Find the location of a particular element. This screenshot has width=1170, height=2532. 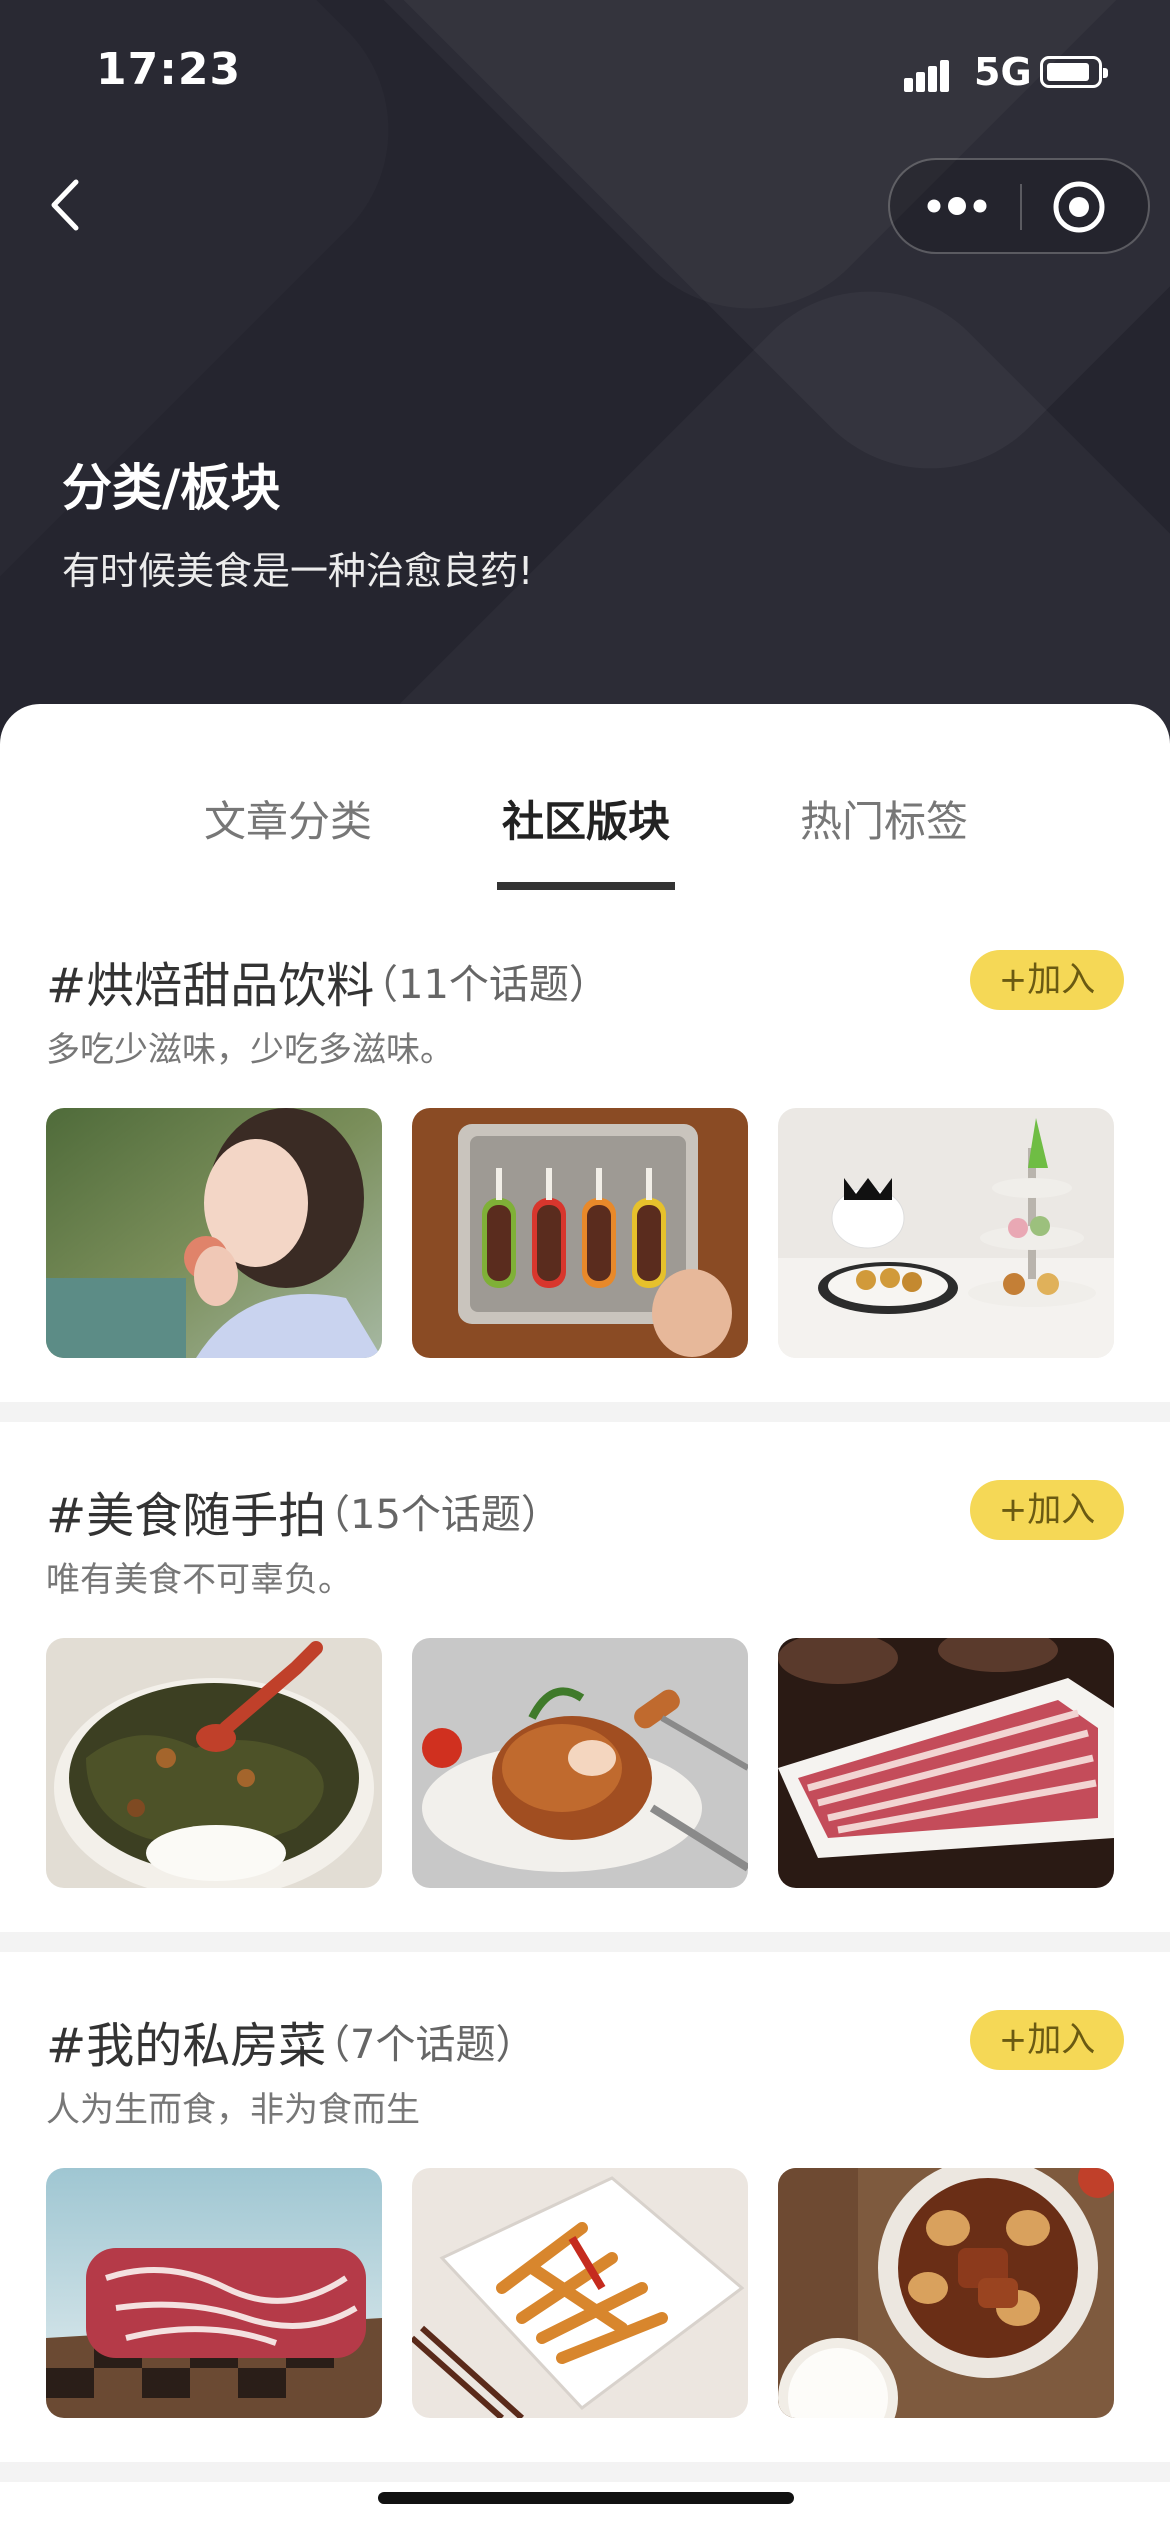

section-description: 多吃少滋味，少吃多滋味。 is located at coordinates (250, 1050).